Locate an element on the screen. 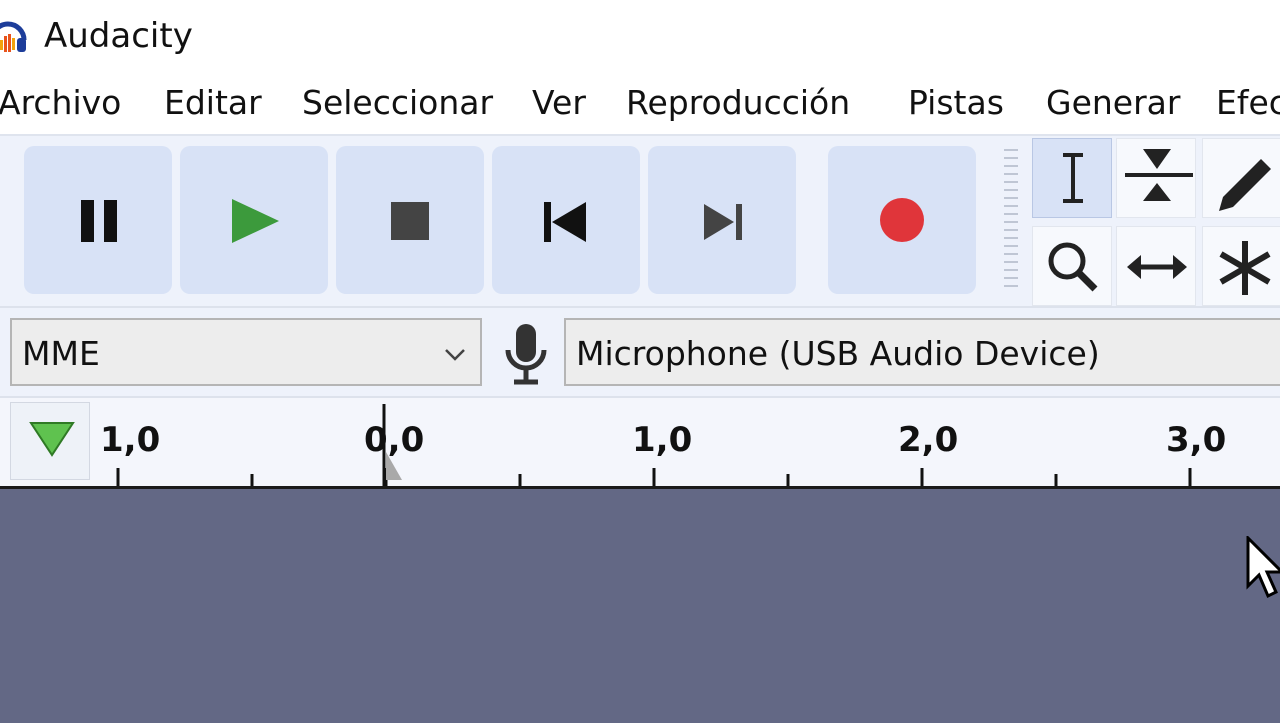 Image resolution: width=1280 pixels, height=723 pixels. ruler-label: 0,0 is located at coordinates (394, 440).